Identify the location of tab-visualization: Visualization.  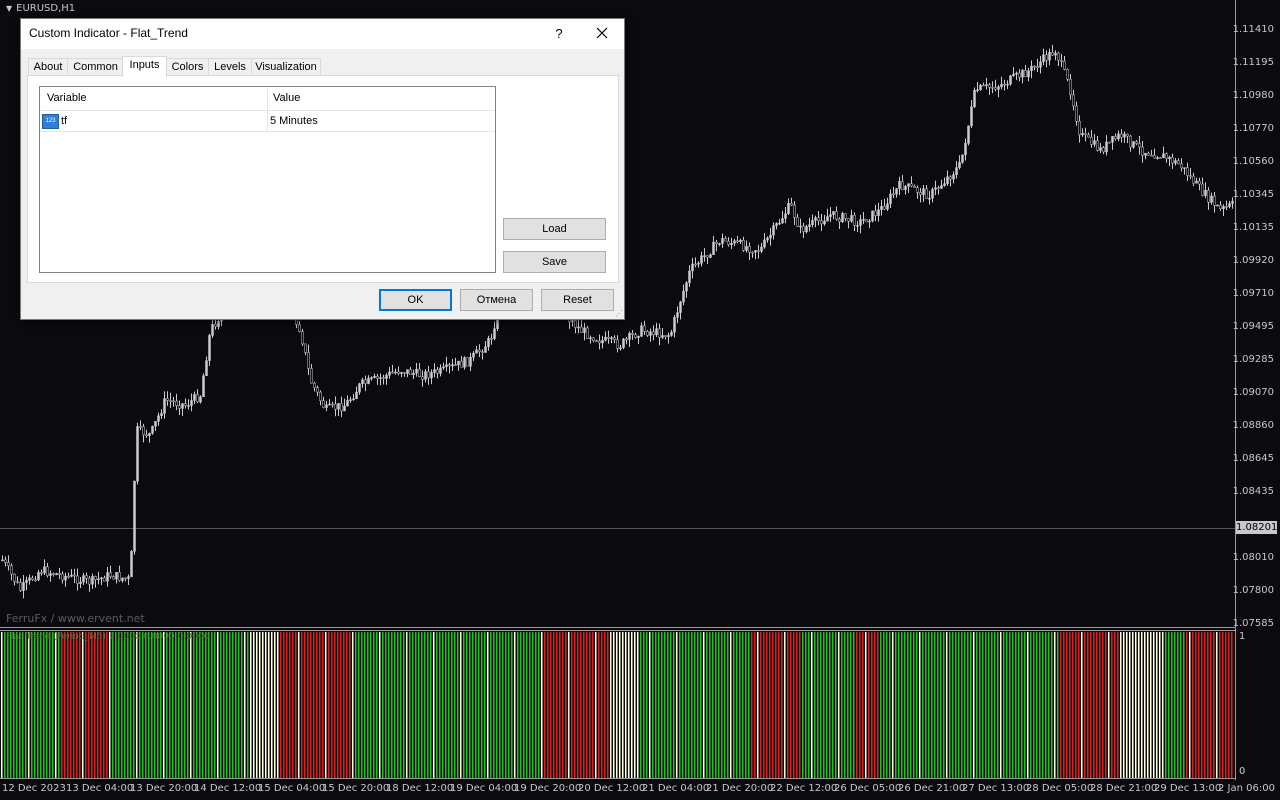
(286, 67).